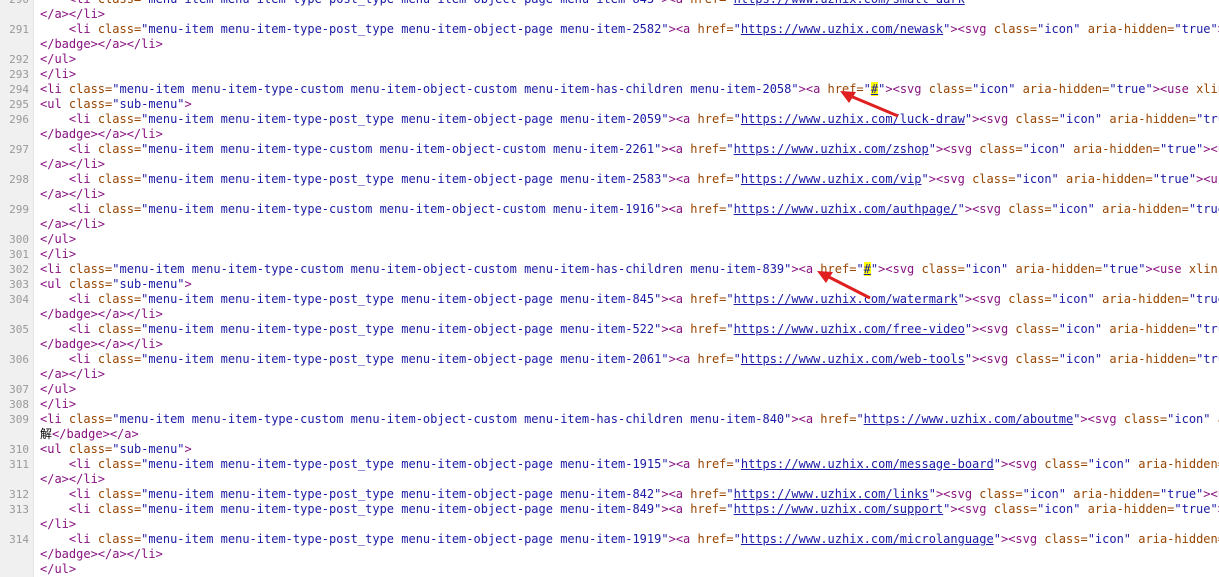 This screenshot has height=577, width=1219. Describe the element at coordinates (969, 419) in the screenshot. I see `href-link: https://www.uzhix.com/aboutme` at that location.